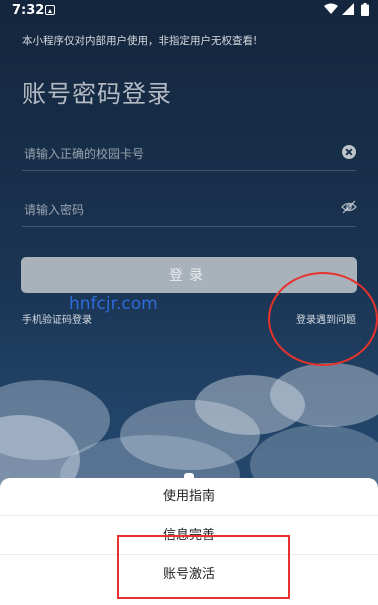  Describe the element at coordinates (28, 10) in the screenshot. I see `status-time: 7:32` at that location.